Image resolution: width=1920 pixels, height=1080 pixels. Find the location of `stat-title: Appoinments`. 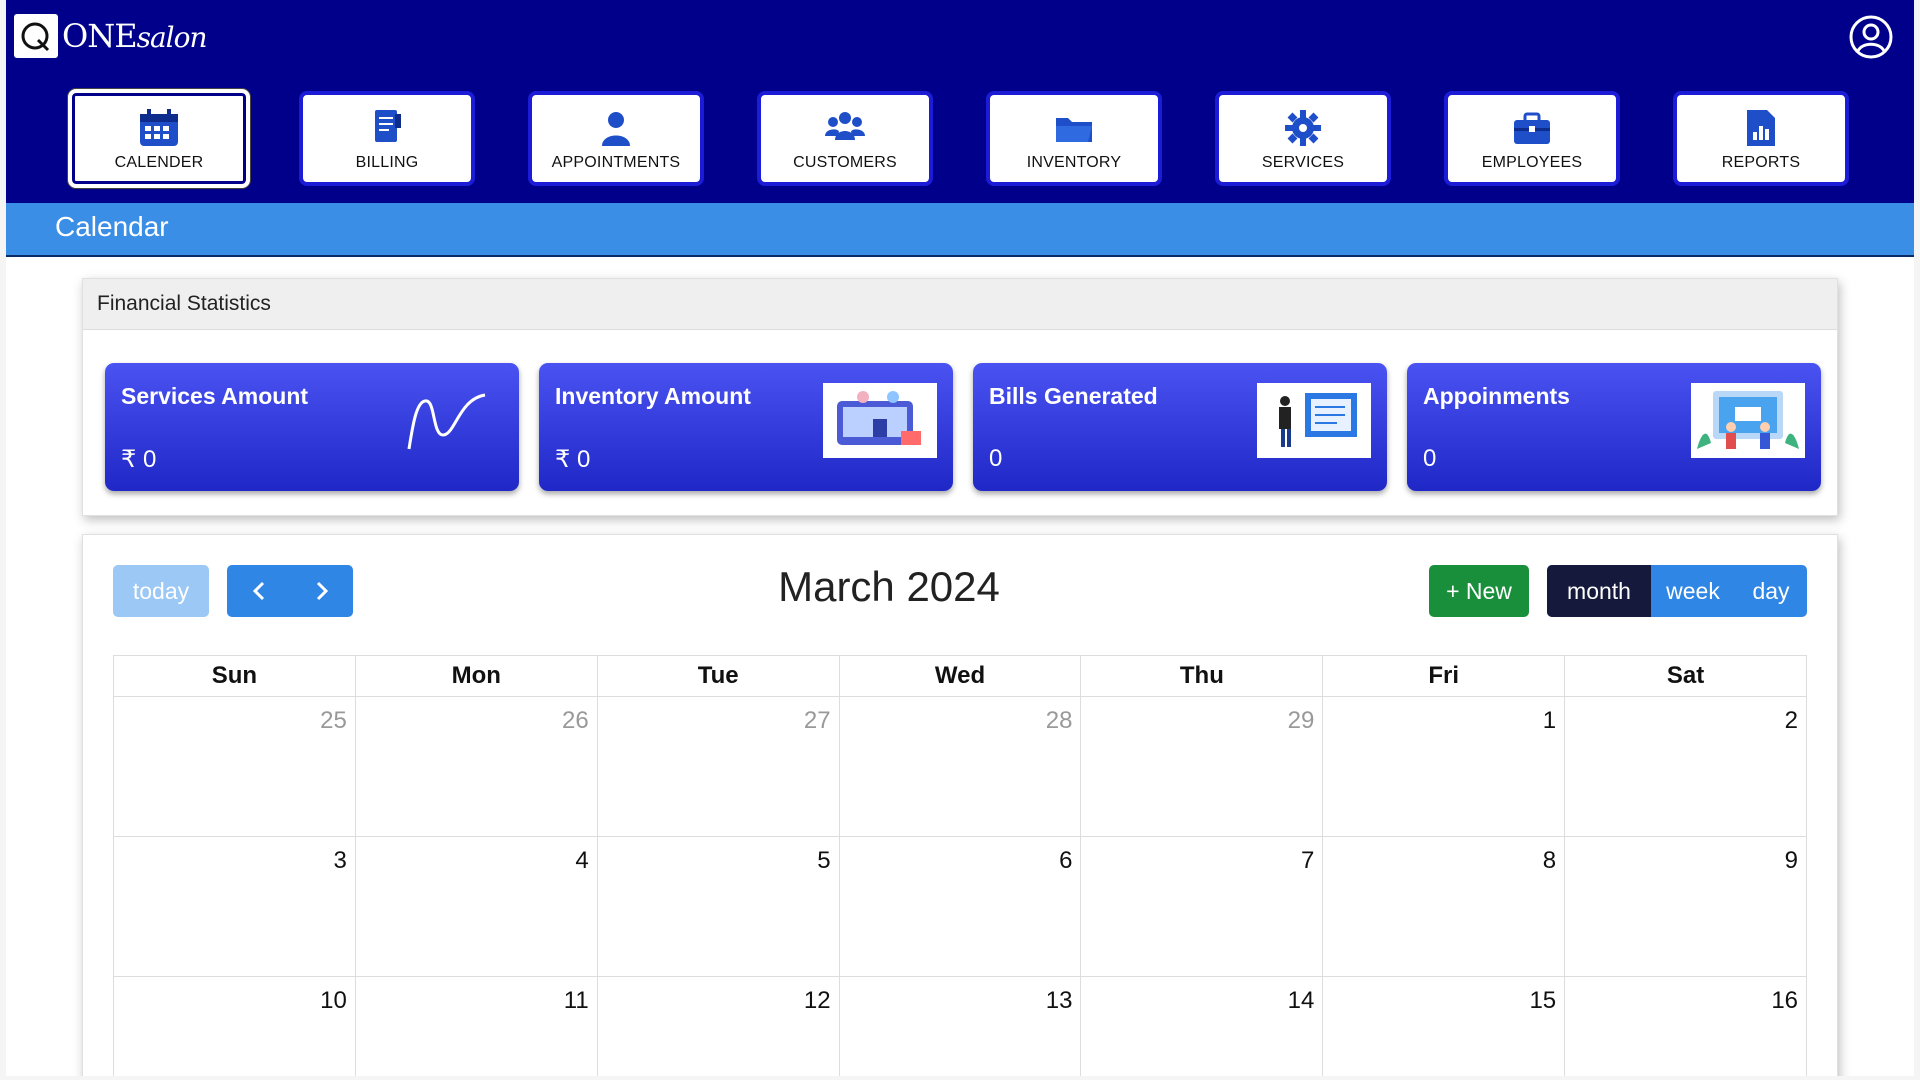

stat-title: Appoinments is located at coordinates (1496, 396).